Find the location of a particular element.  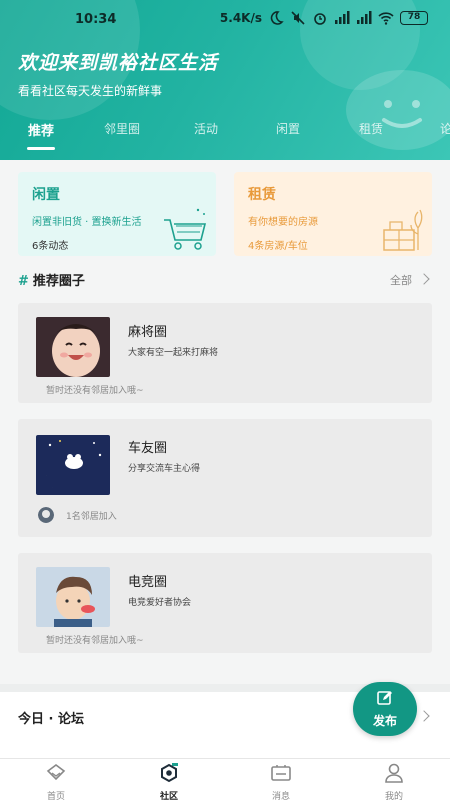

moon-icon is located at coordinates (277, 18).